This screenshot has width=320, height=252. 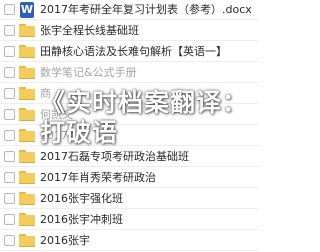 What do you see at coordinates (114, 157) in the screenshot?
I see `file-name: 2017石磊专项考研政治基础班` at bounding box center [114, 157].